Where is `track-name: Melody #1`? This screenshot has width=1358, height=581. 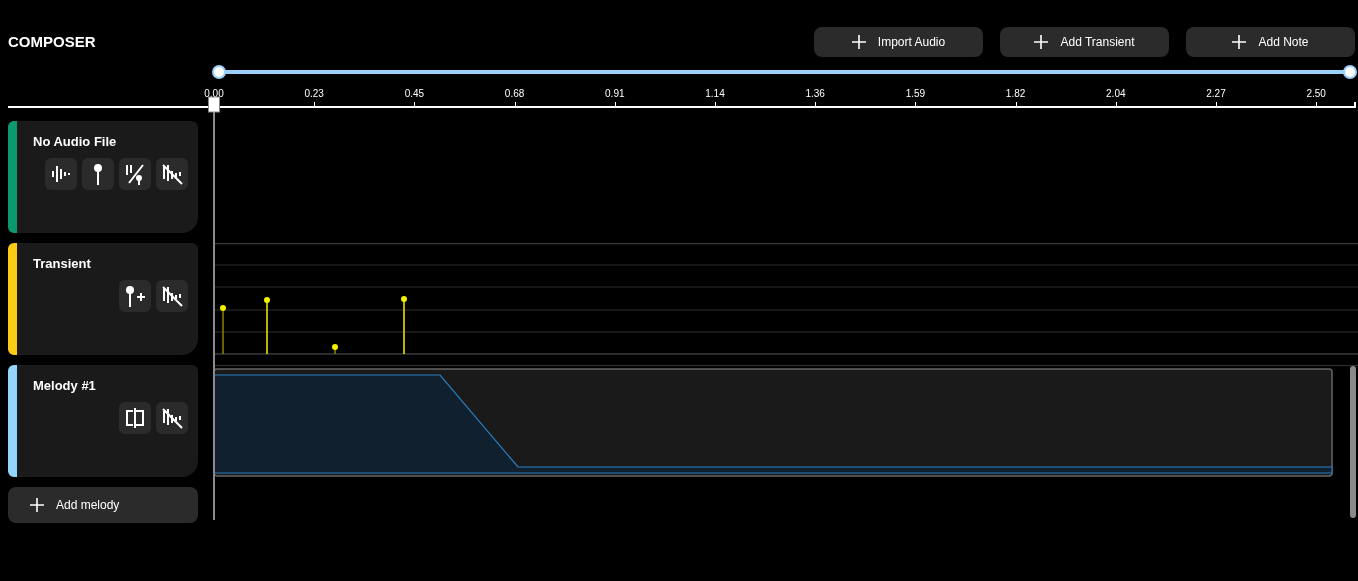 track-name: Melody #1 is located at coordinates (65, 386).